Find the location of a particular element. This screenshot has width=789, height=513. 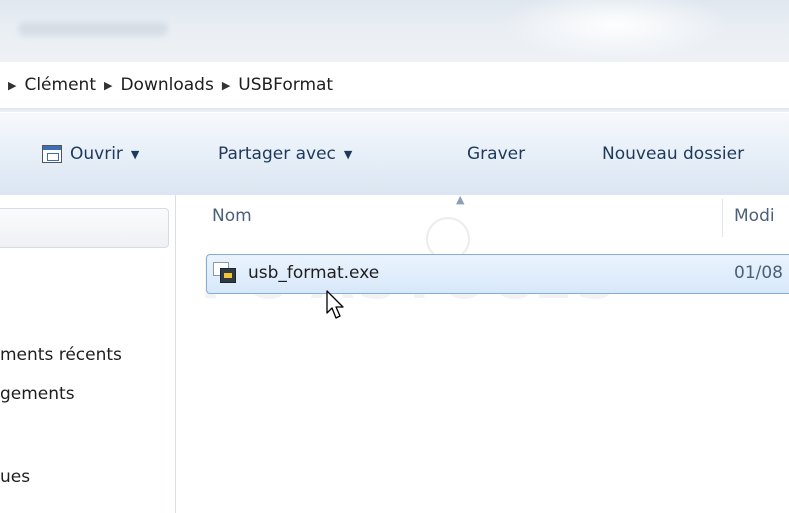

file-date: 01/08 is located at coordinates (758, 273).